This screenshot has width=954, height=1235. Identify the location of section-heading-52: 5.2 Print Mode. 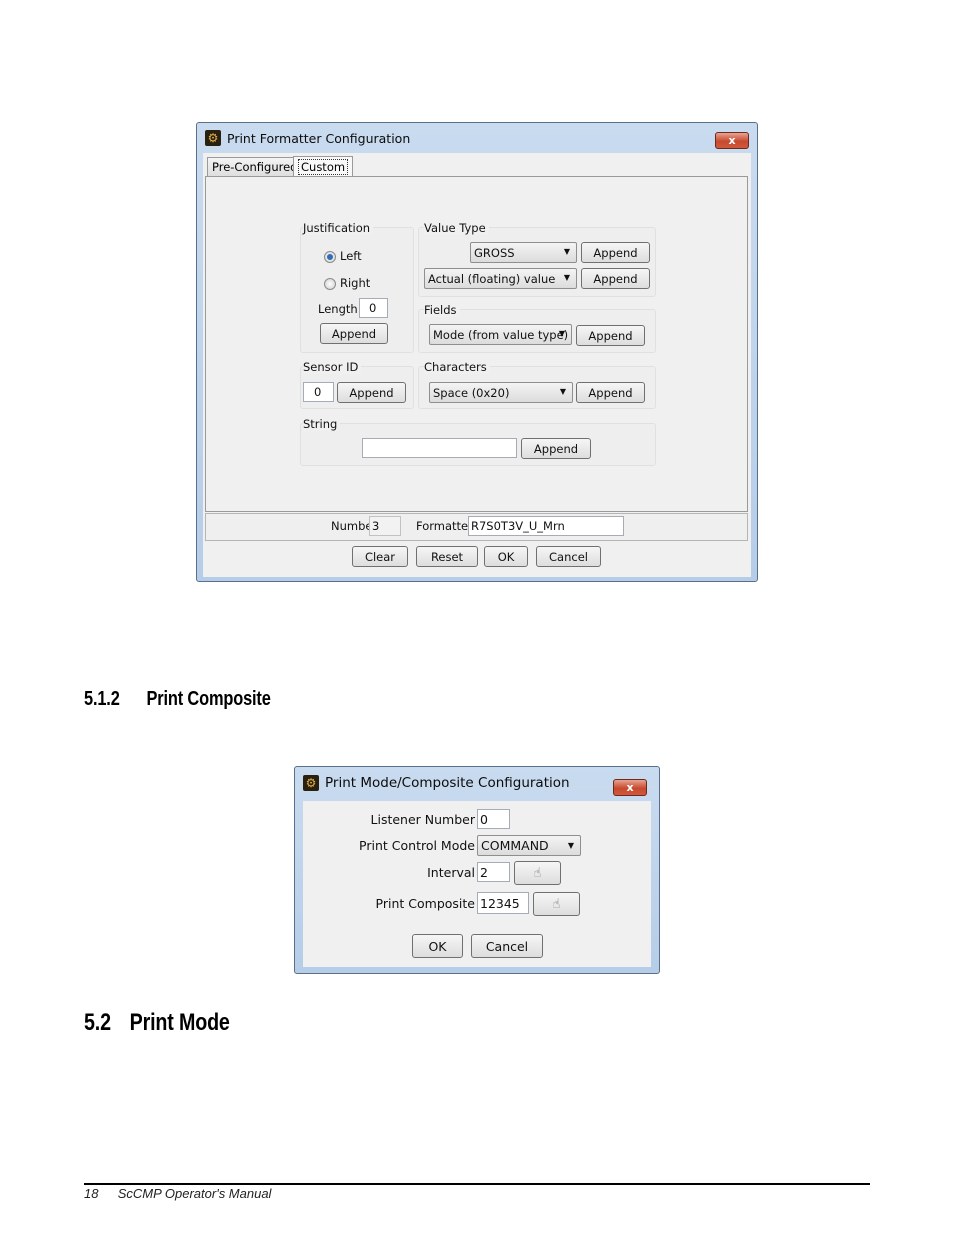
(157, 1023).